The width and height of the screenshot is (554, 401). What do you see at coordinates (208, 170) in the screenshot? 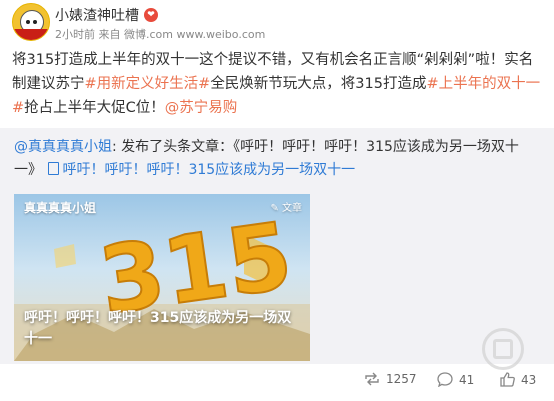
I see `article-link: 呼吁！呼吁！呼吁！315应该成为另一场双十一` at bounding box center [208, 170].